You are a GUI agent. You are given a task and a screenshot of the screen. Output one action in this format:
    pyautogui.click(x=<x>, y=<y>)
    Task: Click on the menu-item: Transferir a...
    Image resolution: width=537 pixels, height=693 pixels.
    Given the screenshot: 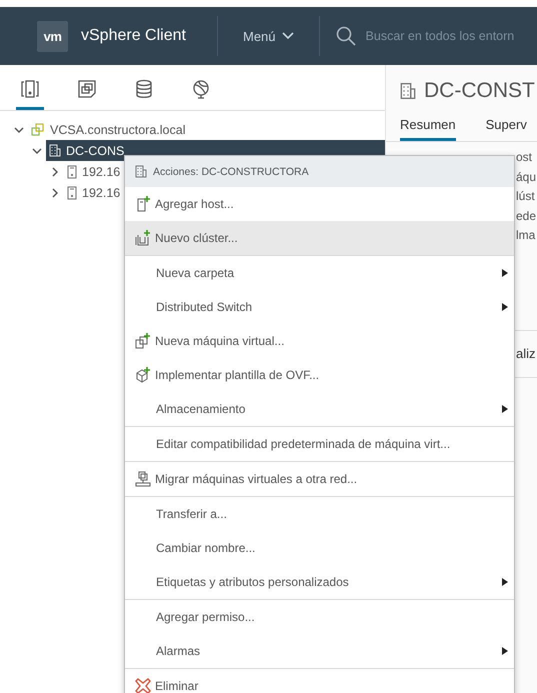 What is the action you would take?
    pyautogui.click(x=319, y=514)
    